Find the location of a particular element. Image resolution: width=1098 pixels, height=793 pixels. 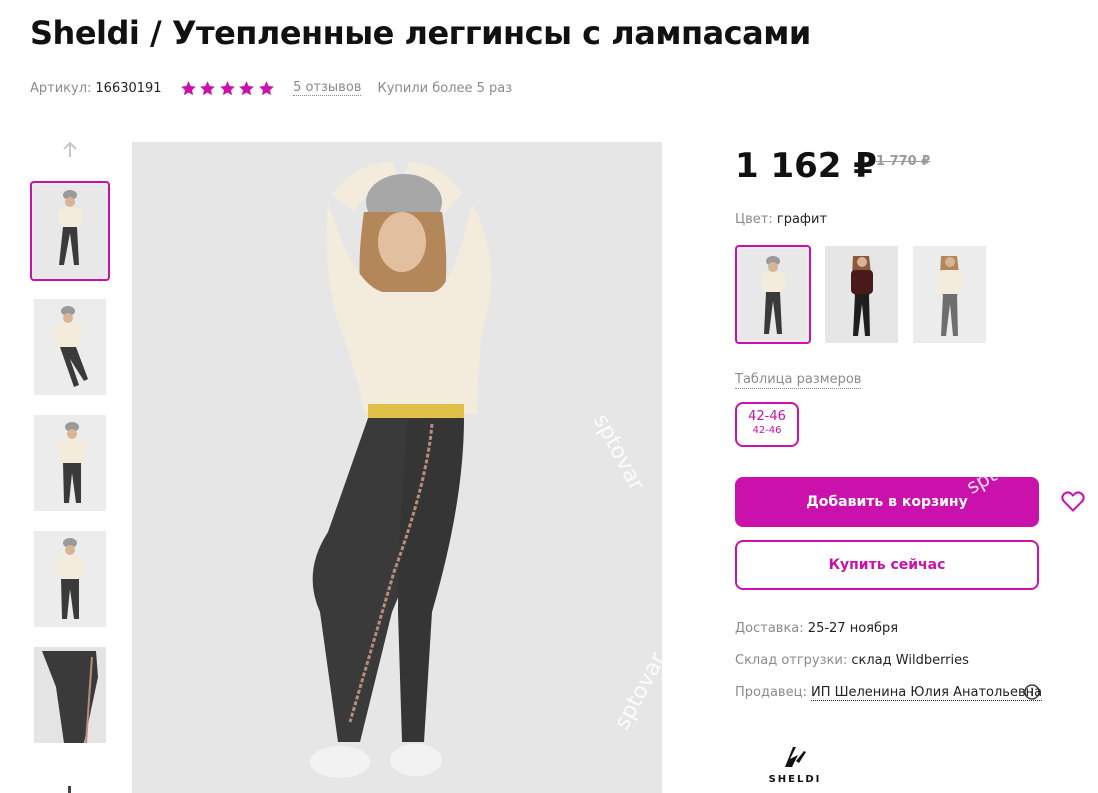

size-table-link: Таблица размеров is located at coordinates (798, 380).